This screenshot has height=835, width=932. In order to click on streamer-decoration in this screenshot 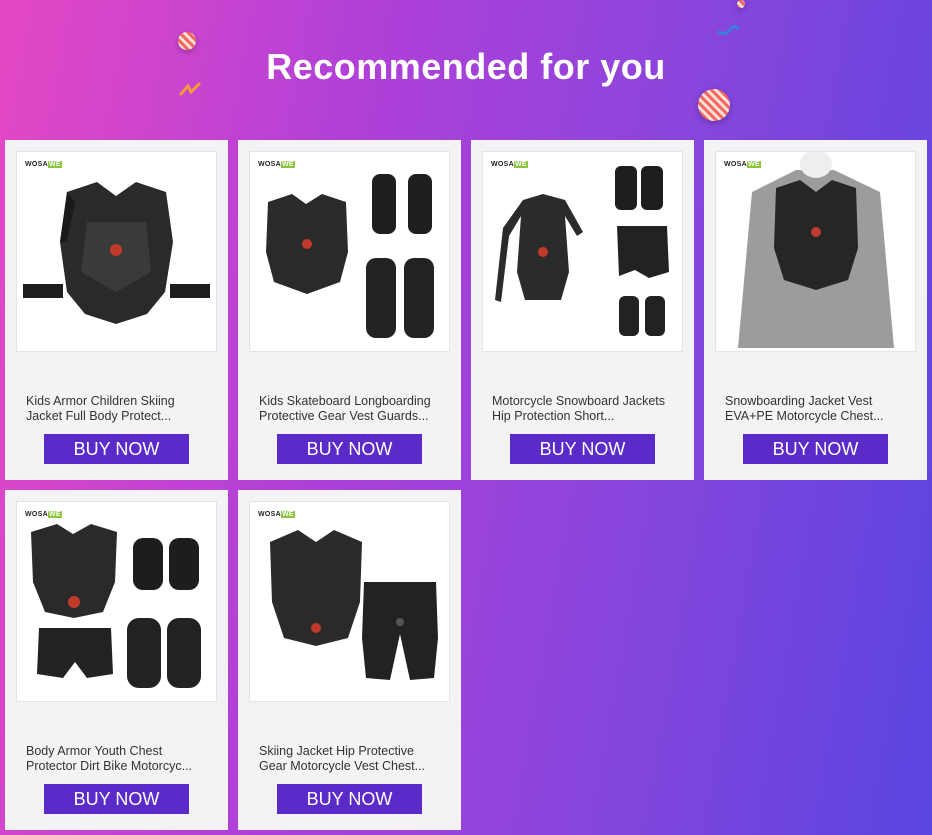, I will do `click(728, 30)`.